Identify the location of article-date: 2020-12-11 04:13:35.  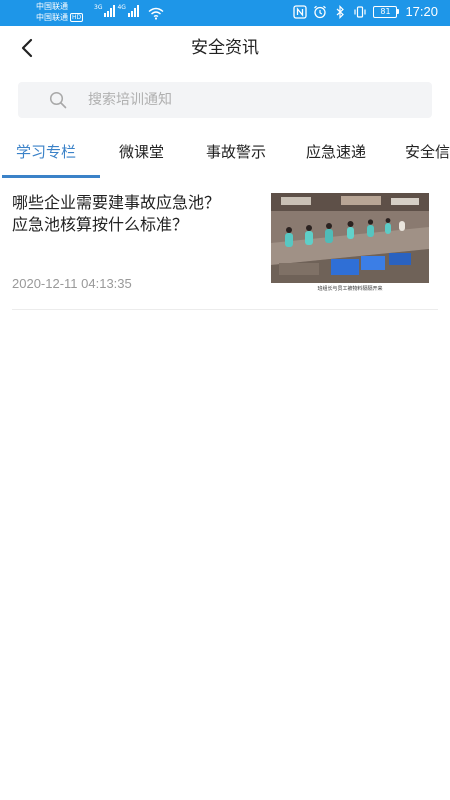
(72, 283).